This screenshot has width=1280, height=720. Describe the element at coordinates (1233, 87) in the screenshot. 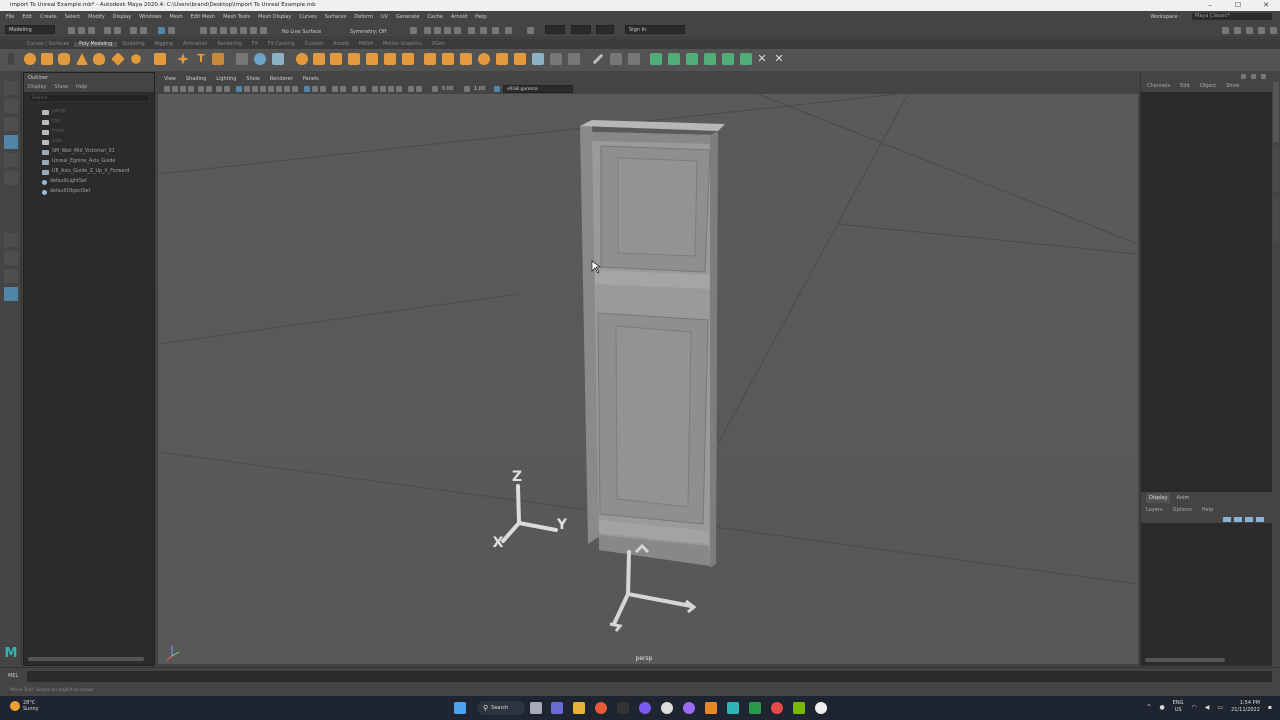

I see `channel-box-menu-show: Show` at that location.